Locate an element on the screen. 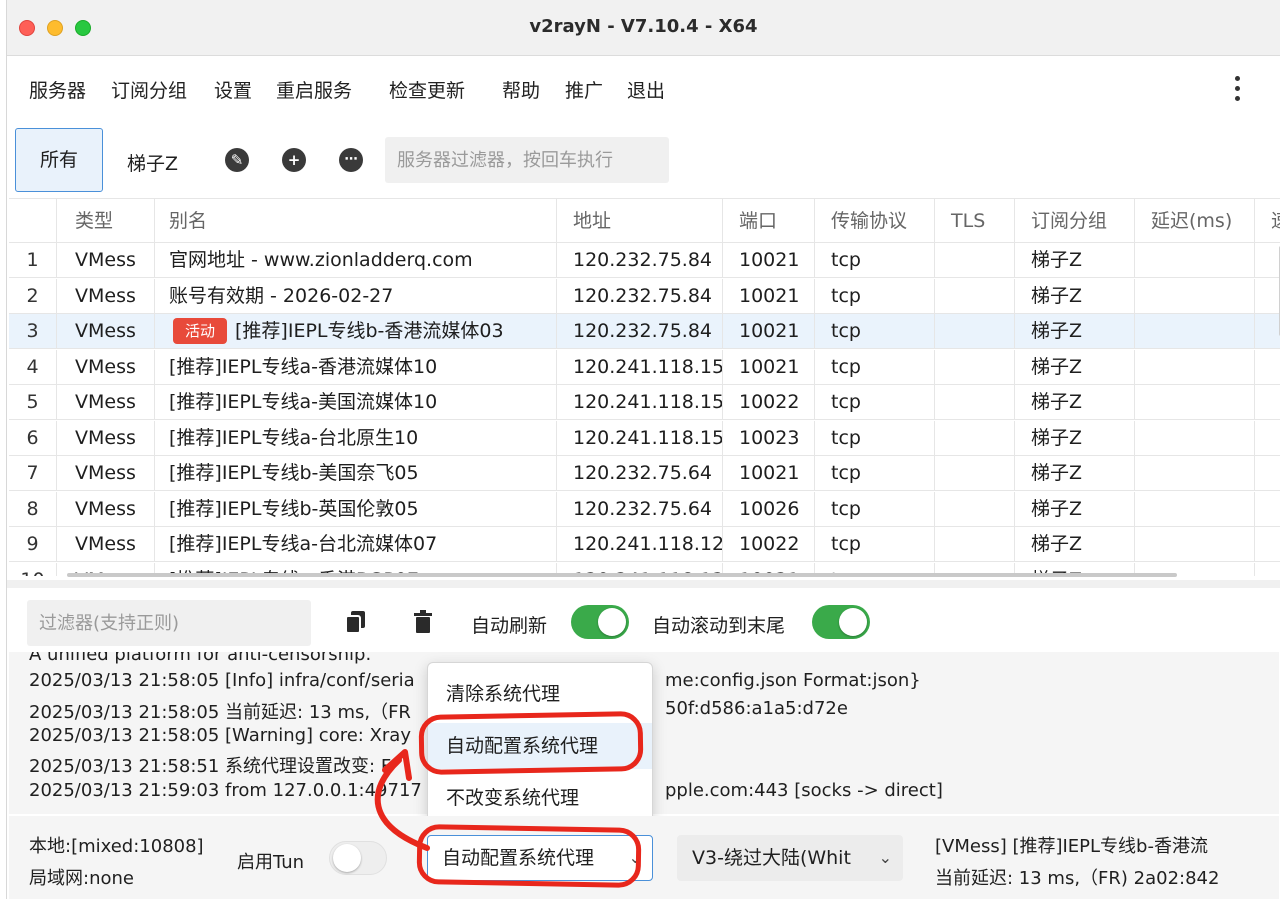 The image size is (1280, 899). cell-alias: [推荐]IEPL专线a-台北原生10 is located at coordinates (356, 437).